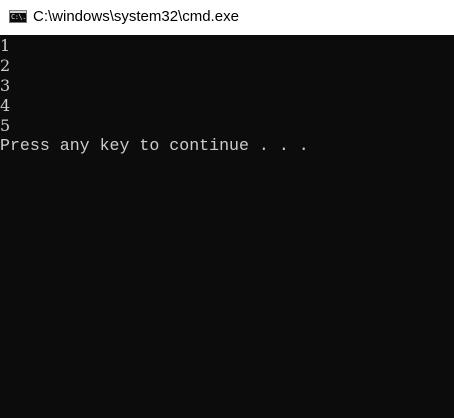 Image resolution: width=454 pixels, height=418 pixels. I want to click on title-bar: C:\. C:\windows\system32\cmd.exe, so click(227, 17).